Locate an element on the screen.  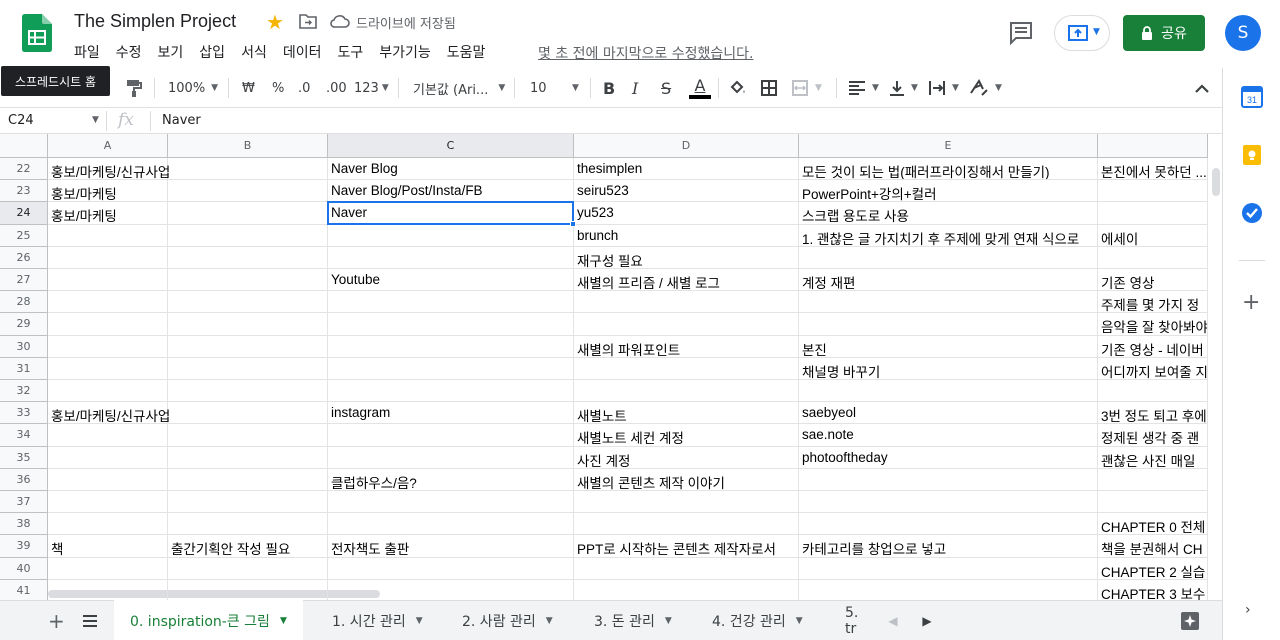
menu-tools: 도구 is located at coordinates (350, 52).